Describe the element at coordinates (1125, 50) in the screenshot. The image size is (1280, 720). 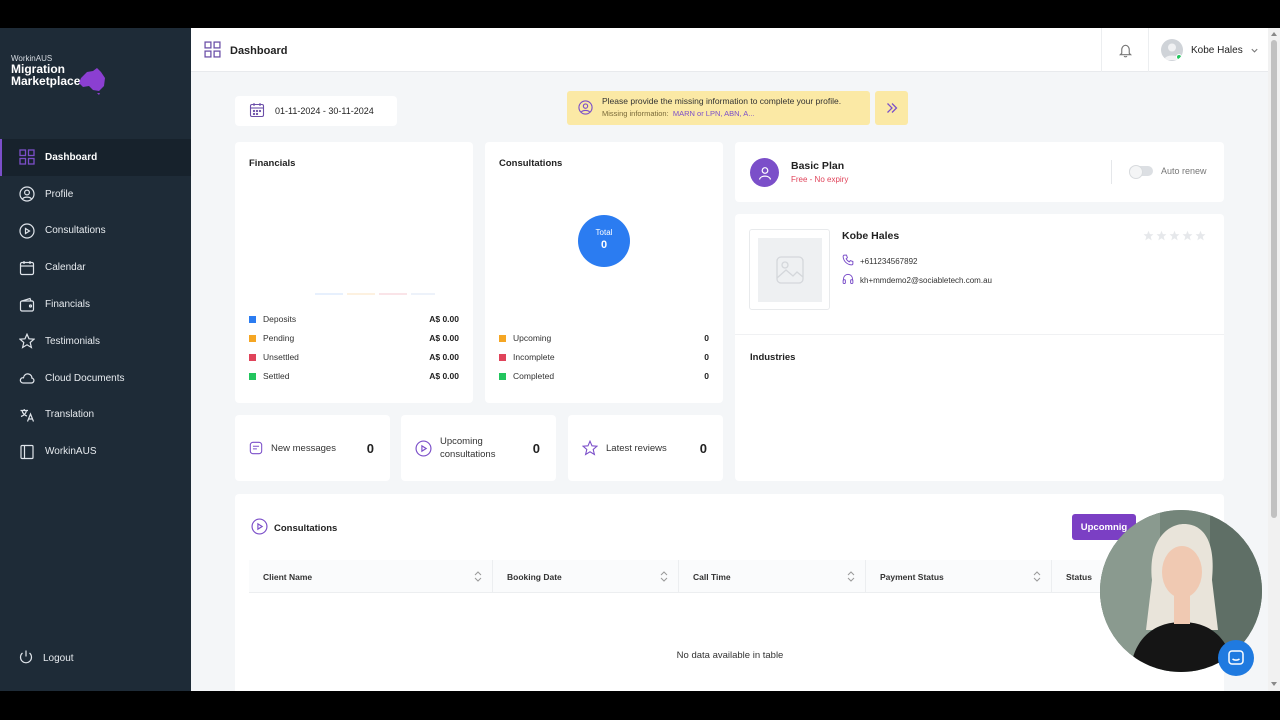
I see `notifications-button` at that location.